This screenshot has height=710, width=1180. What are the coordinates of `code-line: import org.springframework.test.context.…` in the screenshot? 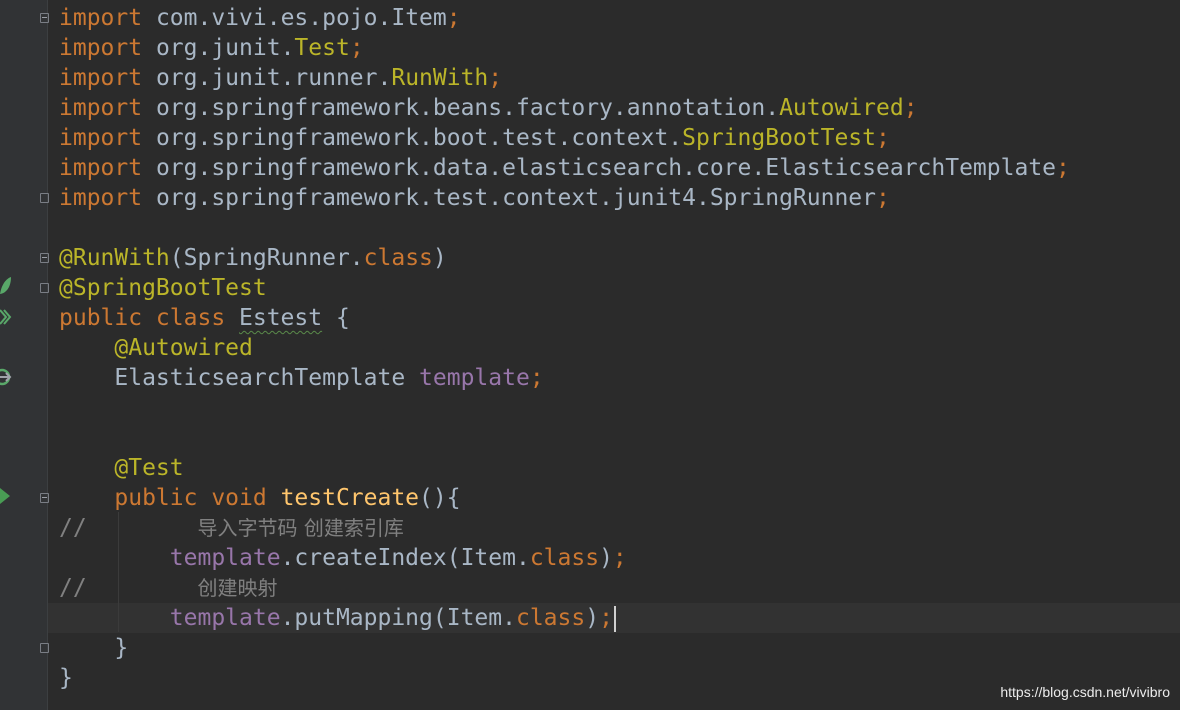 It's located at (564, 198).